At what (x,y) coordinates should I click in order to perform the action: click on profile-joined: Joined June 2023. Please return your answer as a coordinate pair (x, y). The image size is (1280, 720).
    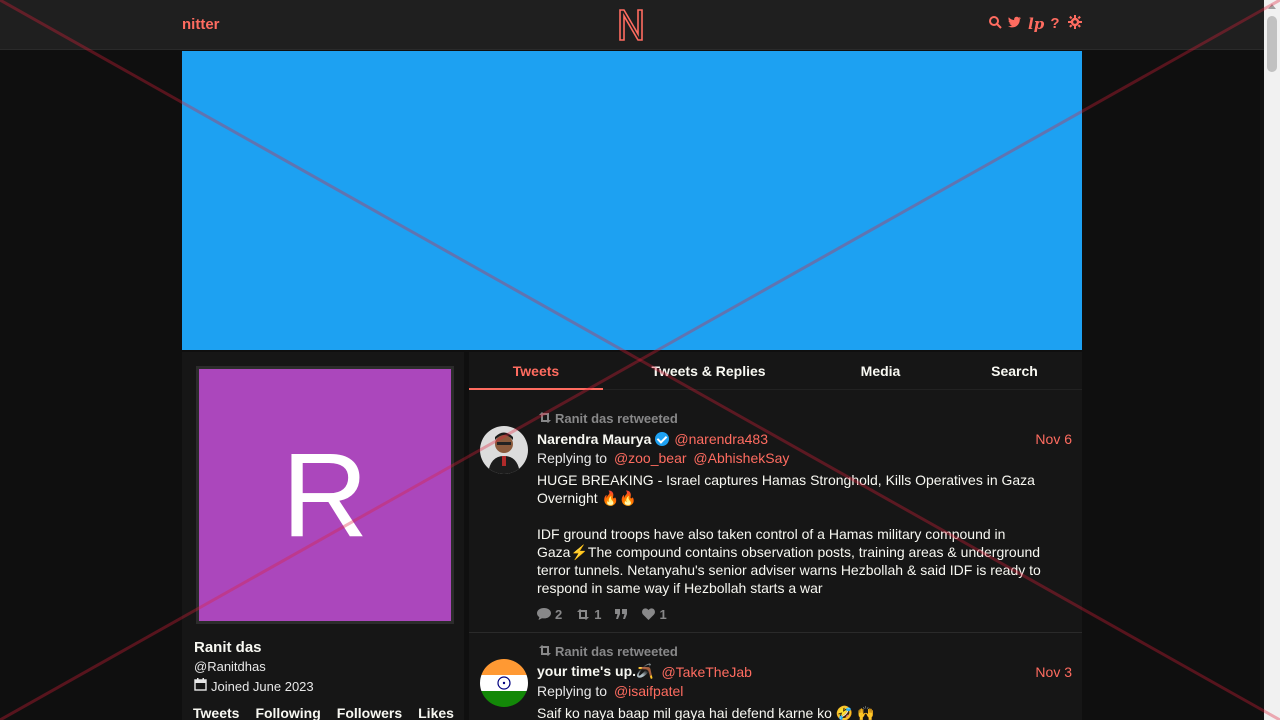
    Looking at the image, I should click on (254, 686).